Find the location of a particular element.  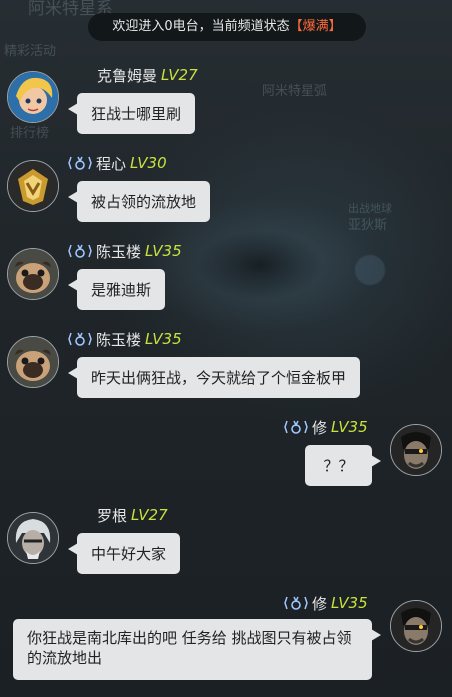

white-hair-avatar is located at coordinates (33, 538).